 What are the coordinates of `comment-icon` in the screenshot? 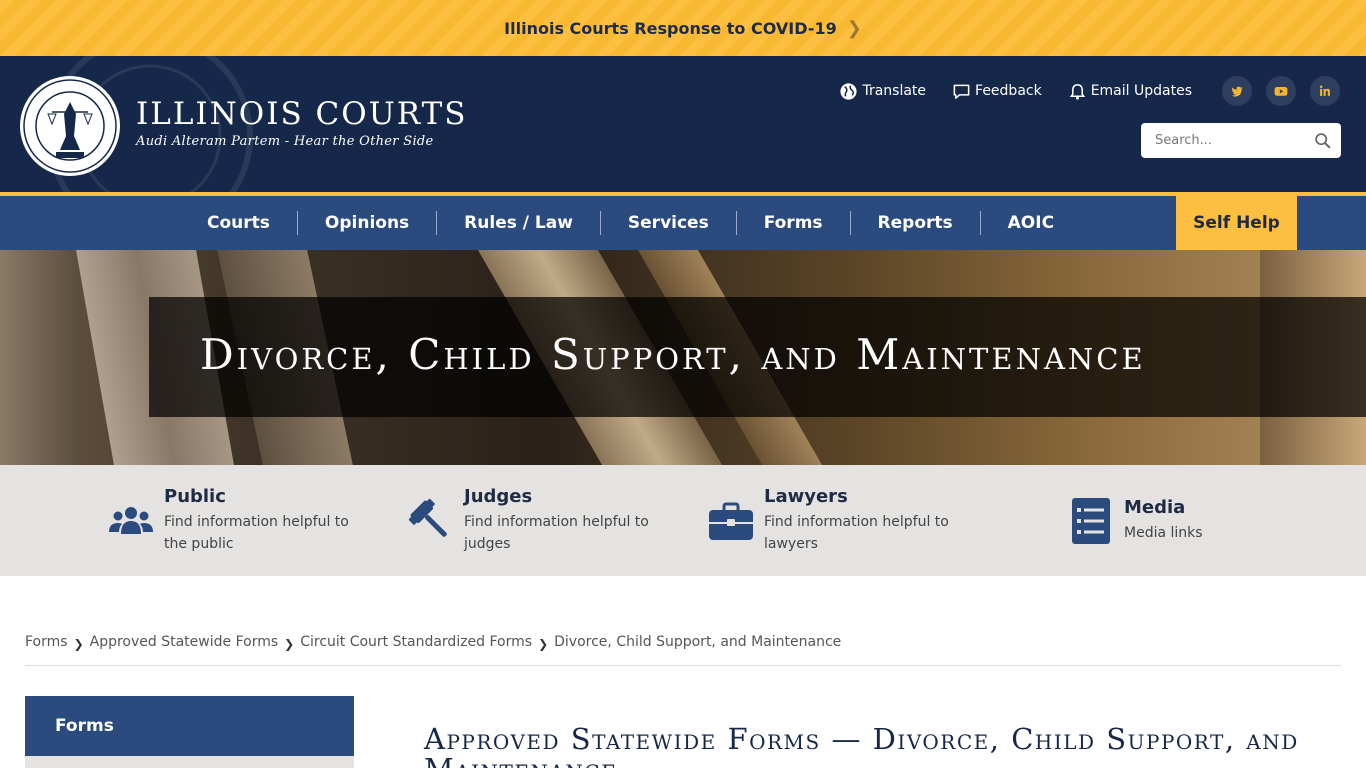 It's located at (961, 91).